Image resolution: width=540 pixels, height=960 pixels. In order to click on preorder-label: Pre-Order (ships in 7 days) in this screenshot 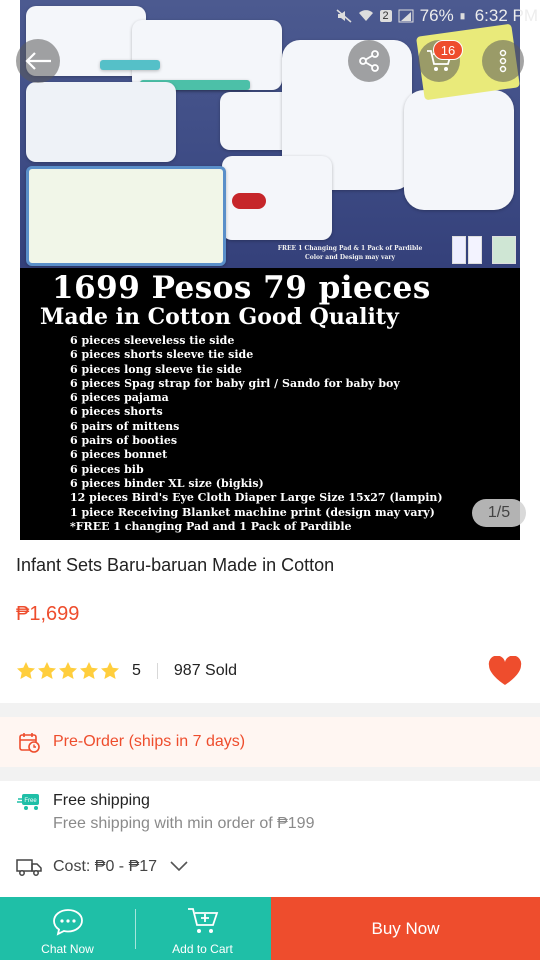, I will do `click(149, 741)`.